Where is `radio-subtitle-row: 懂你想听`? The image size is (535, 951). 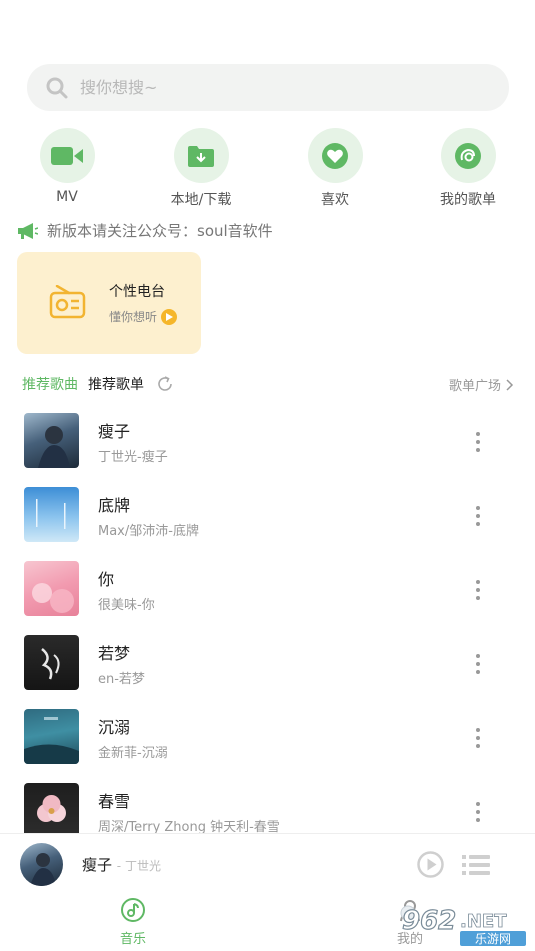
radio-subtitle-row: 懂你想听 is located at coordinates (143, 316).